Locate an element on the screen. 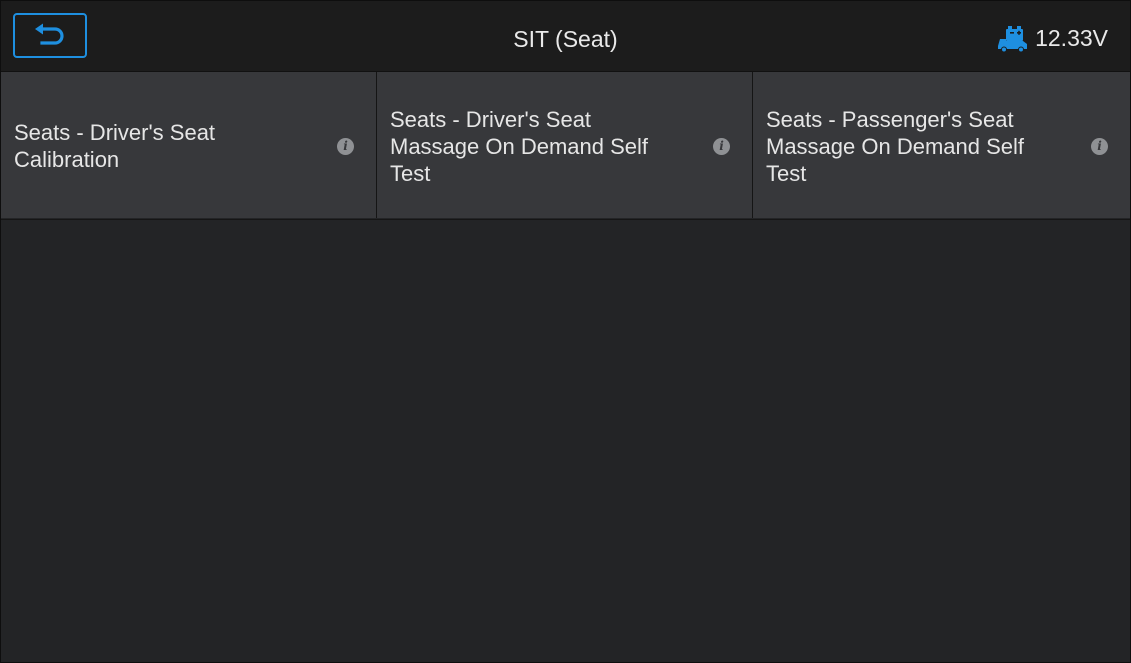  vehicle-battery-icon is located at coordinates (1013, 39).